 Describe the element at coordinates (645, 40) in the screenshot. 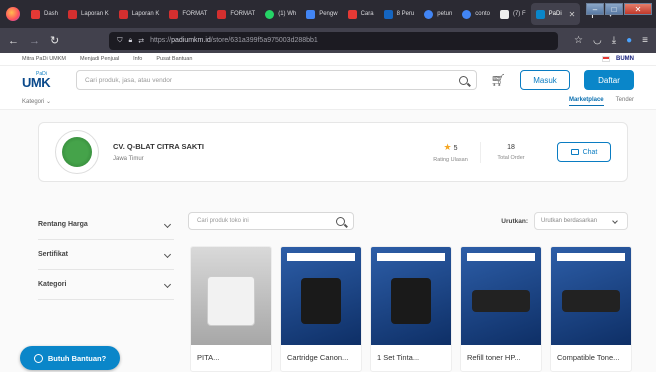

I see `menu-icon: ≡` at that location.